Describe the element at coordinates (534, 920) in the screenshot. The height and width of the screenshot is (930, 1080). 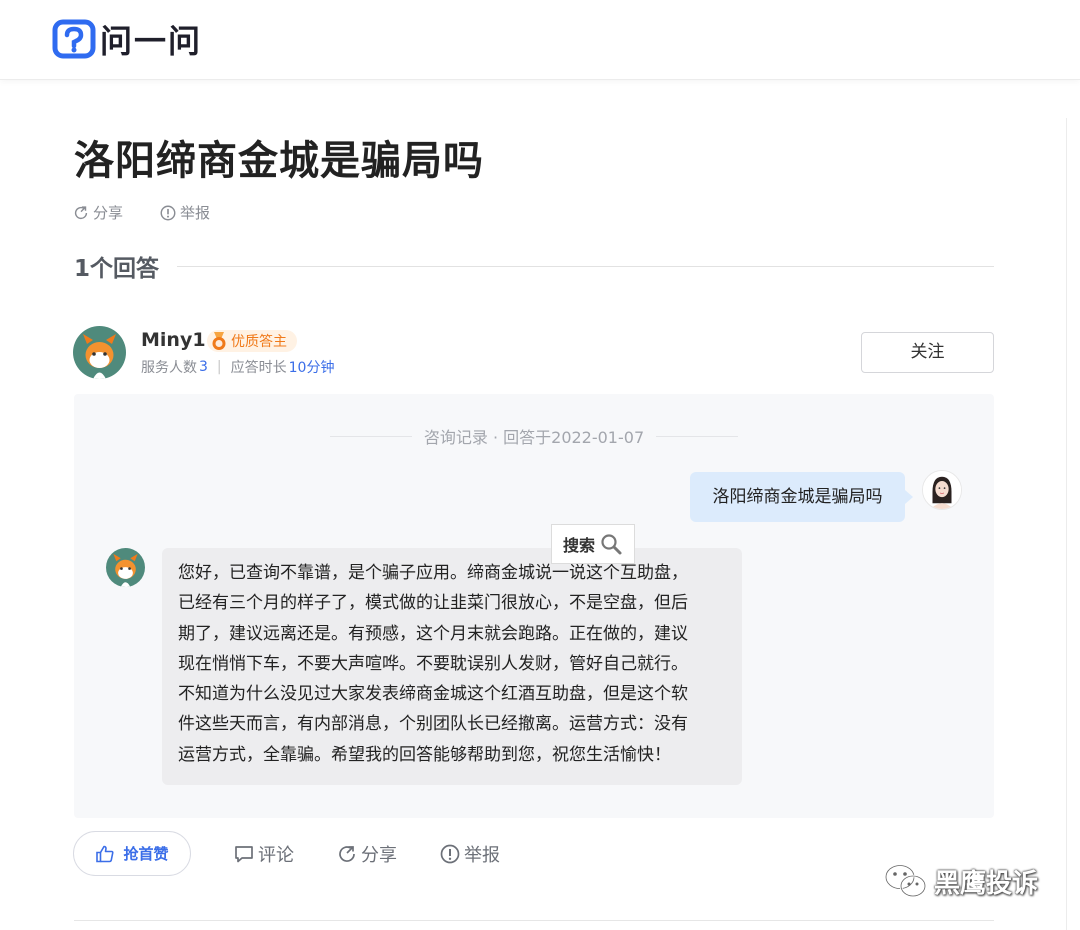
I see `bottom-divider` at that location.